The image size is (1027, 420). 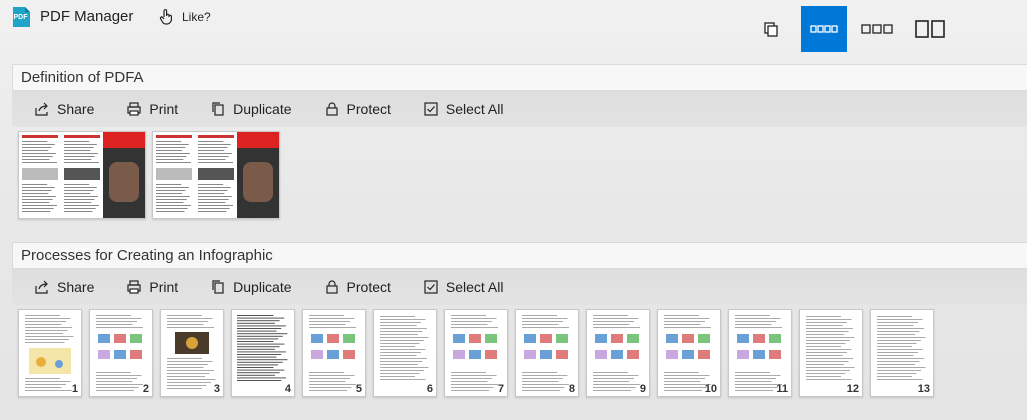 I want to click on app-title: PDF Manager, so click(x=87, y=16).